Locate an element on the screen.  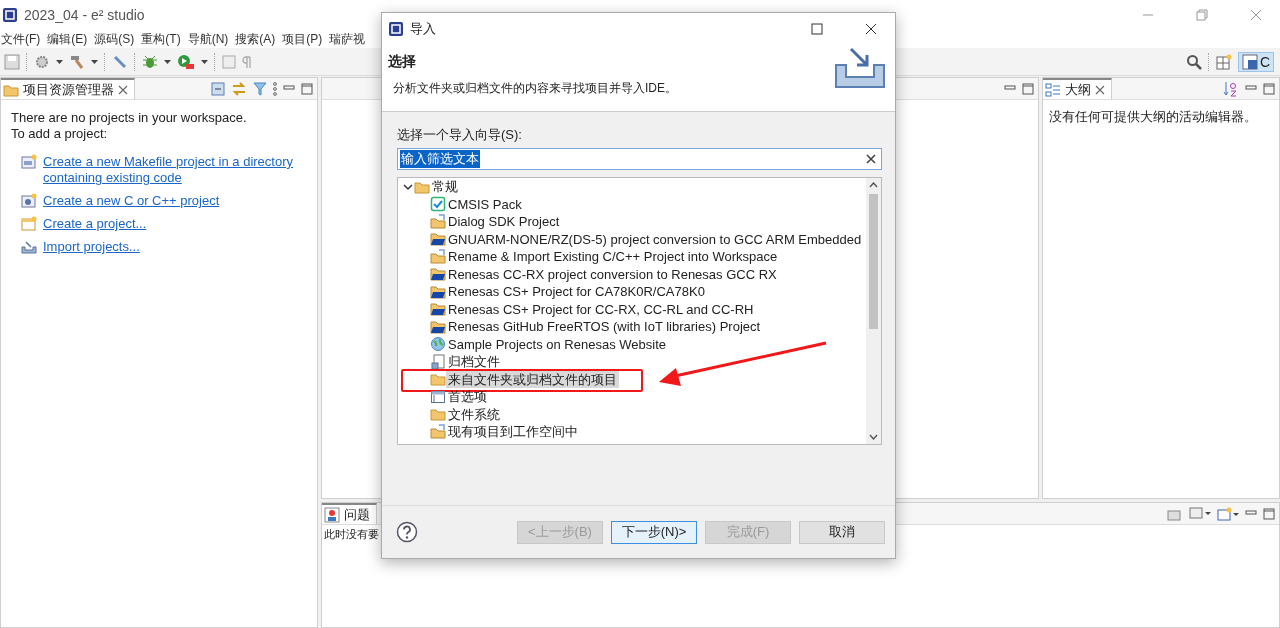
message-text: 没有任何可提供大纲的活动编辑器。 is located at coordinates (1153, 117).